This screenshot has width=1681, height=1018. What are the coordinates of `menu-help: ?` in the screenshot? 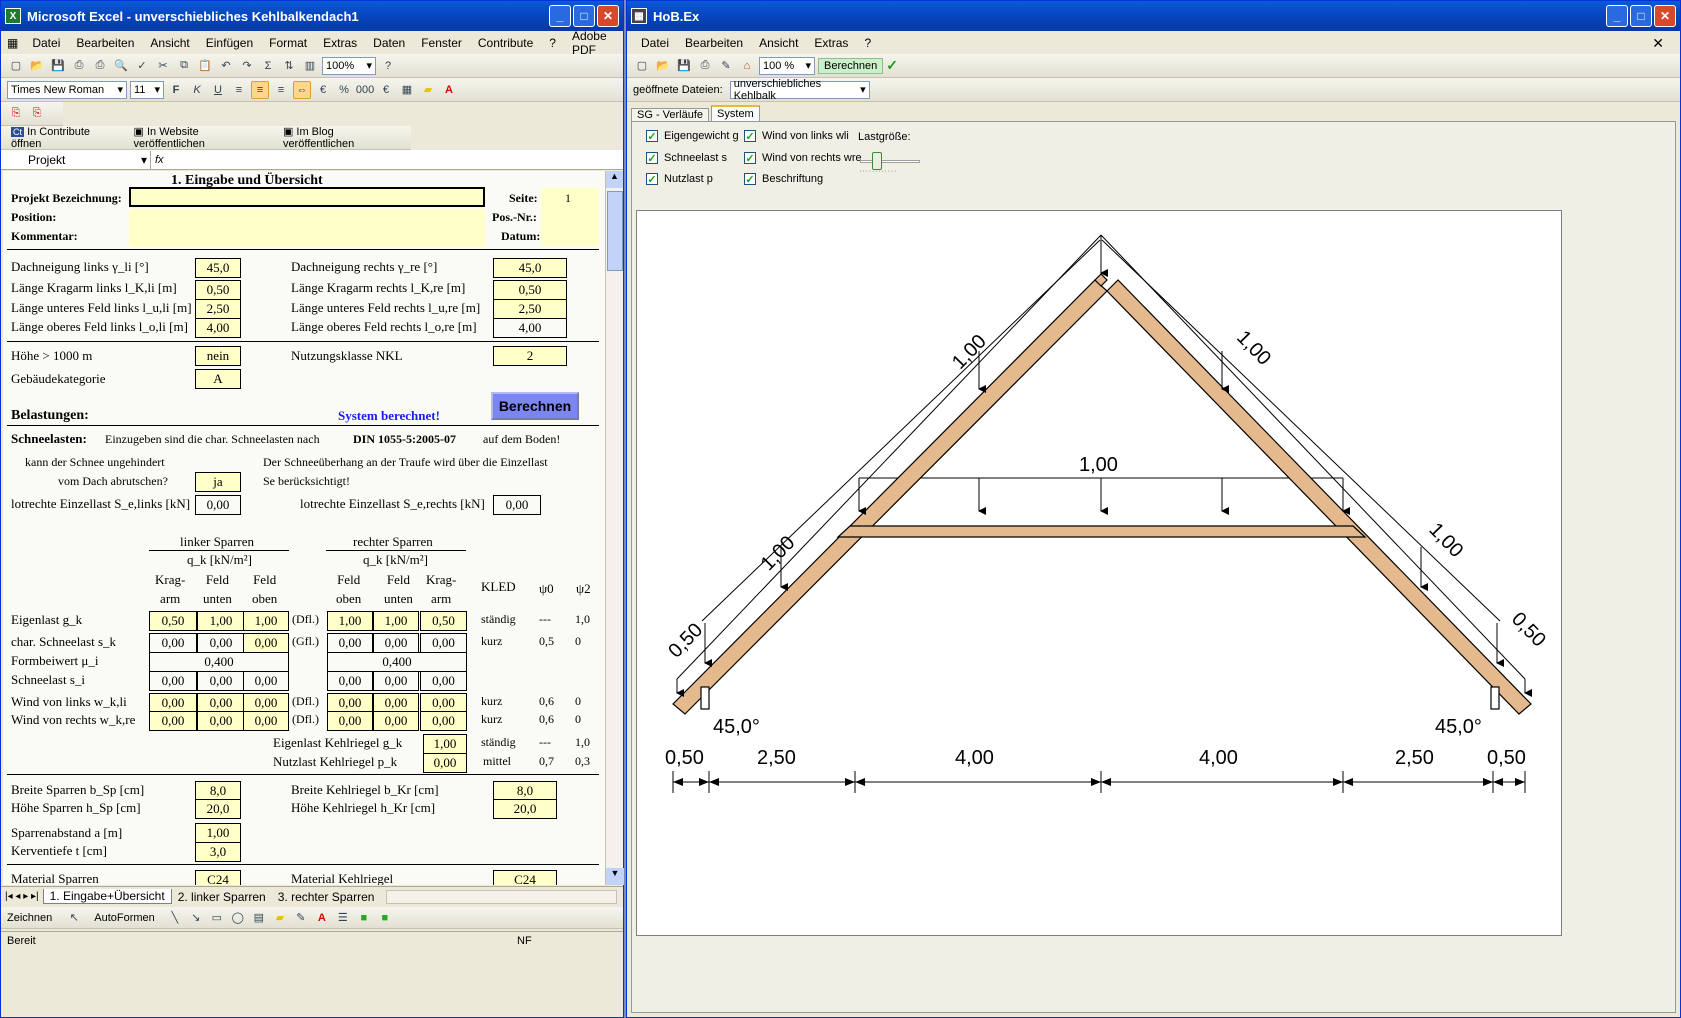 It's located at (867, 43).